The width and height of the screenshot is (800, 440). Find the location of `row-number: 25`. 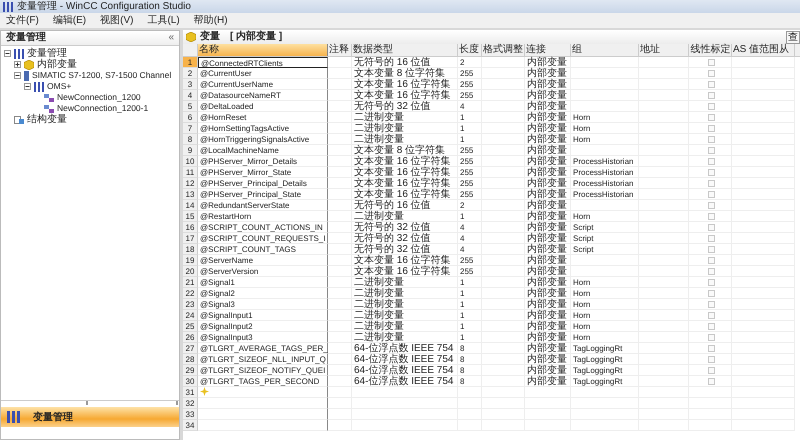

row-number: 25 is located at coordinates (190, 326).